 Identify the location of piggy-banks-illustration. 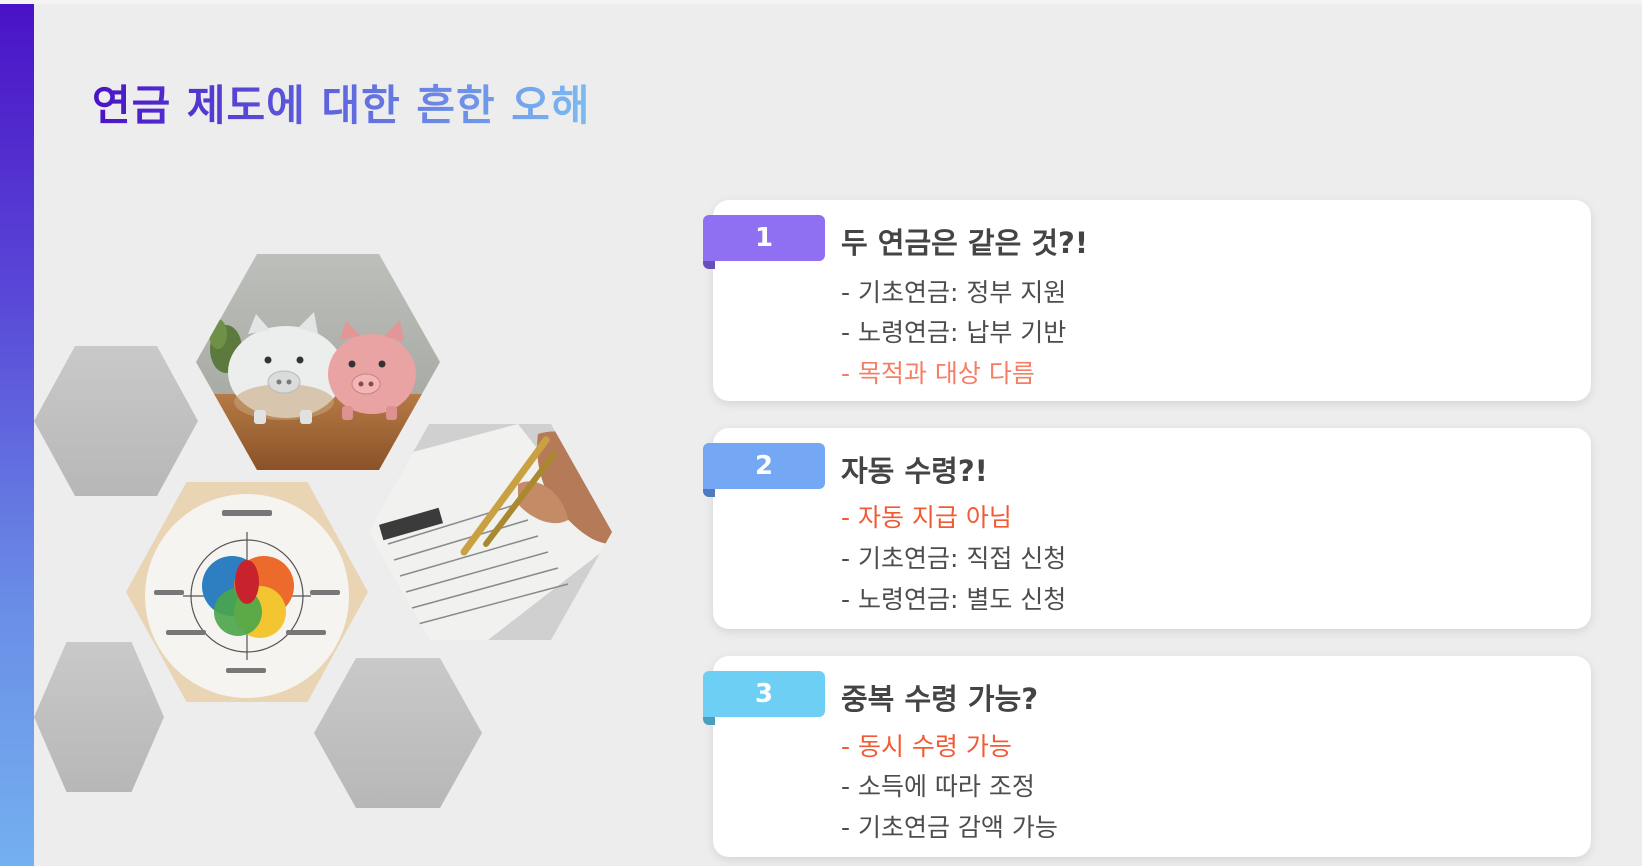
(318, 362).